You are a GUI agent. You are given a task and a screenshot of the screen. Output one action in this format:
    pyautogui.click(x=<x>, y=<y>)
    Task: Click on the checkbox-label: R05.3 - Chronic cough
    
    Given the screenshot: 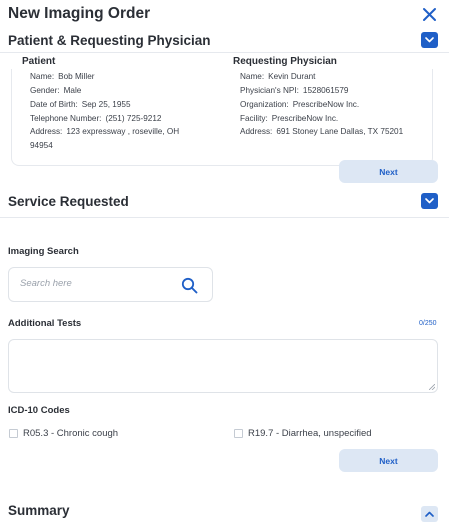 What is the action you would take?
    pyautogui.click(x=71, y=433)
    